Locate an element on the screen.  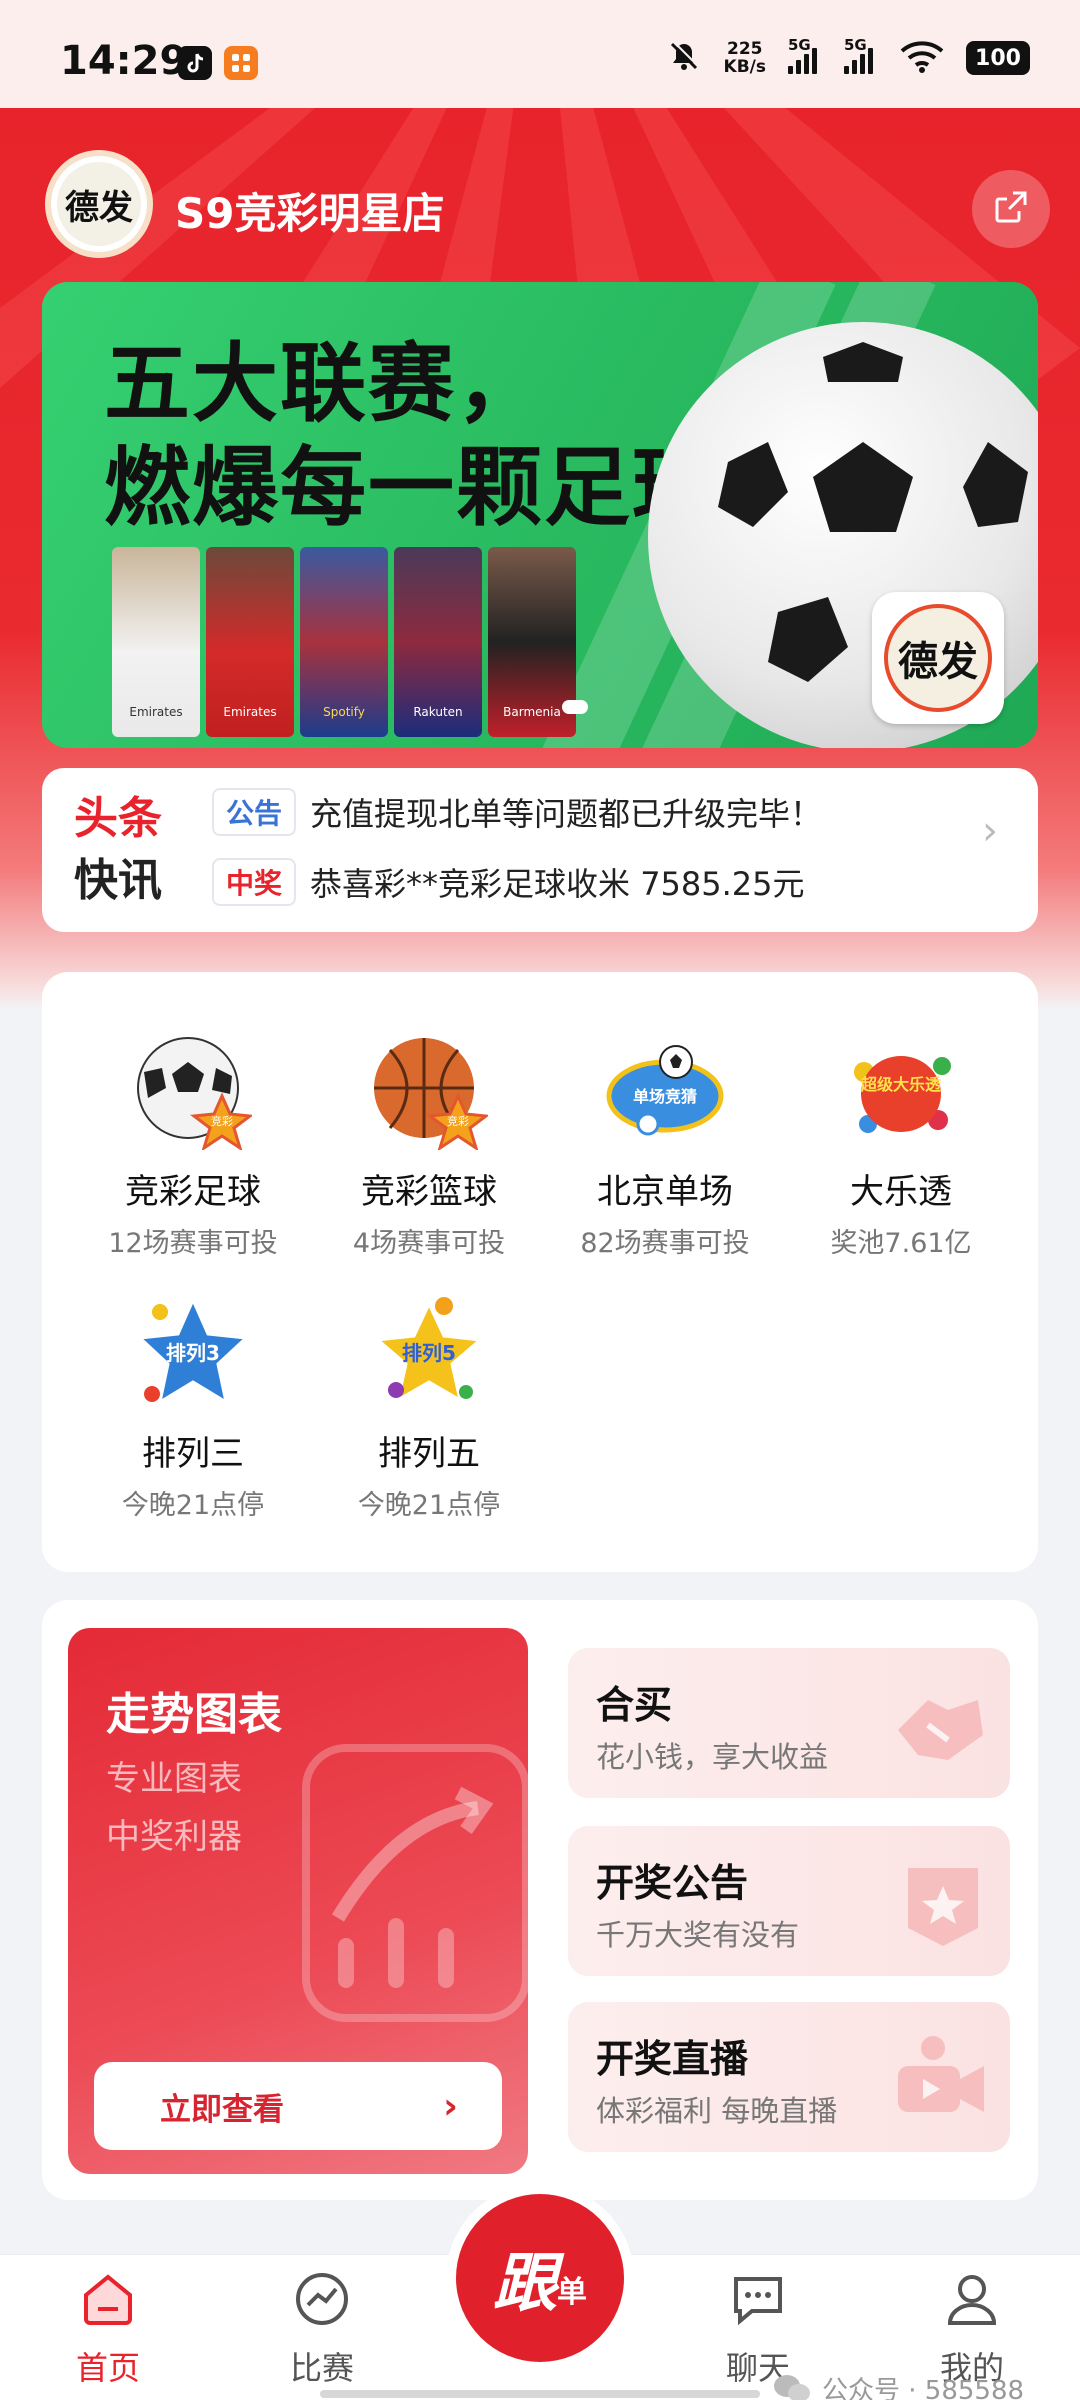
svg-text: 竞彩 is located at coordinates (222, 1121).